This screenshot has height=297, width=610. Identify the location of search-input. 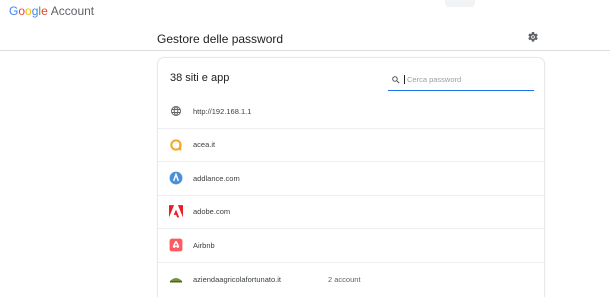
(464, 79).